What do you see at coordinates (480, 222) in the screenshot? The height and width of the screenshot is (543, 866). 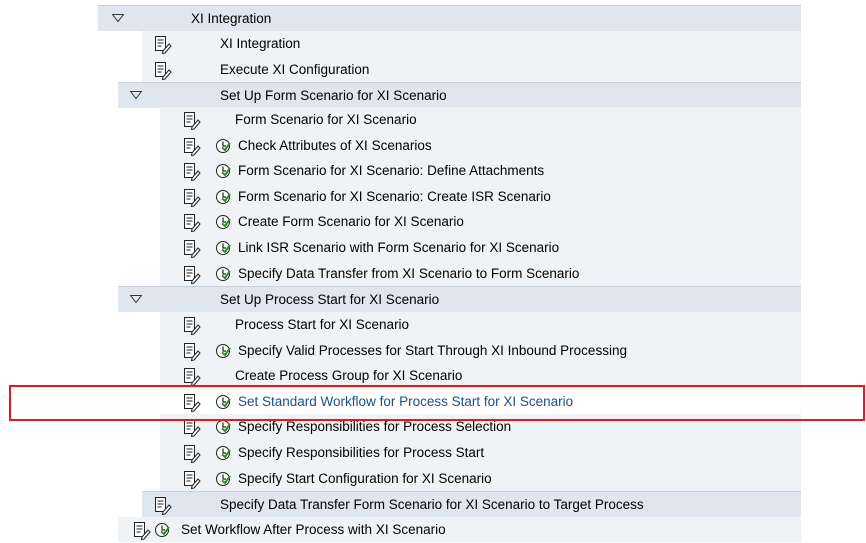 I see `tree-item: Create Form Scenario for XI Scenario` at bounding box center [480, 222].